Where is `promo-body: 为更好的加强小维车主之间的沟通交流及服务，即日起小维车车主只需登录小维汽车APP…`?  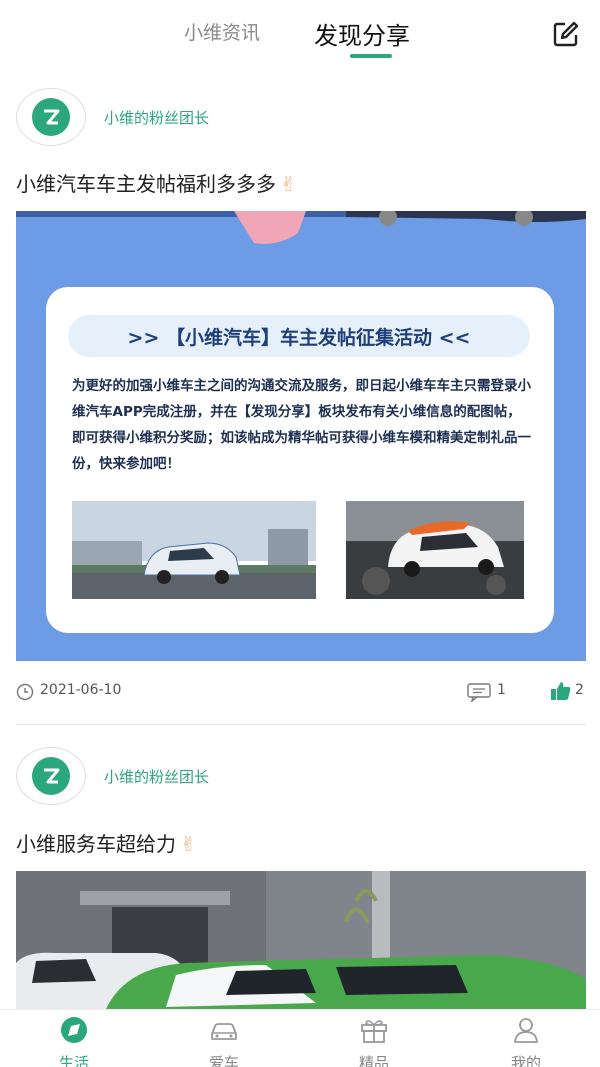 promo-body: 为更好的加强小维车主之间的沟通交流及服务，即日起小维车车主只需登录小维汽车APP… is located at coordinates (301, 425).